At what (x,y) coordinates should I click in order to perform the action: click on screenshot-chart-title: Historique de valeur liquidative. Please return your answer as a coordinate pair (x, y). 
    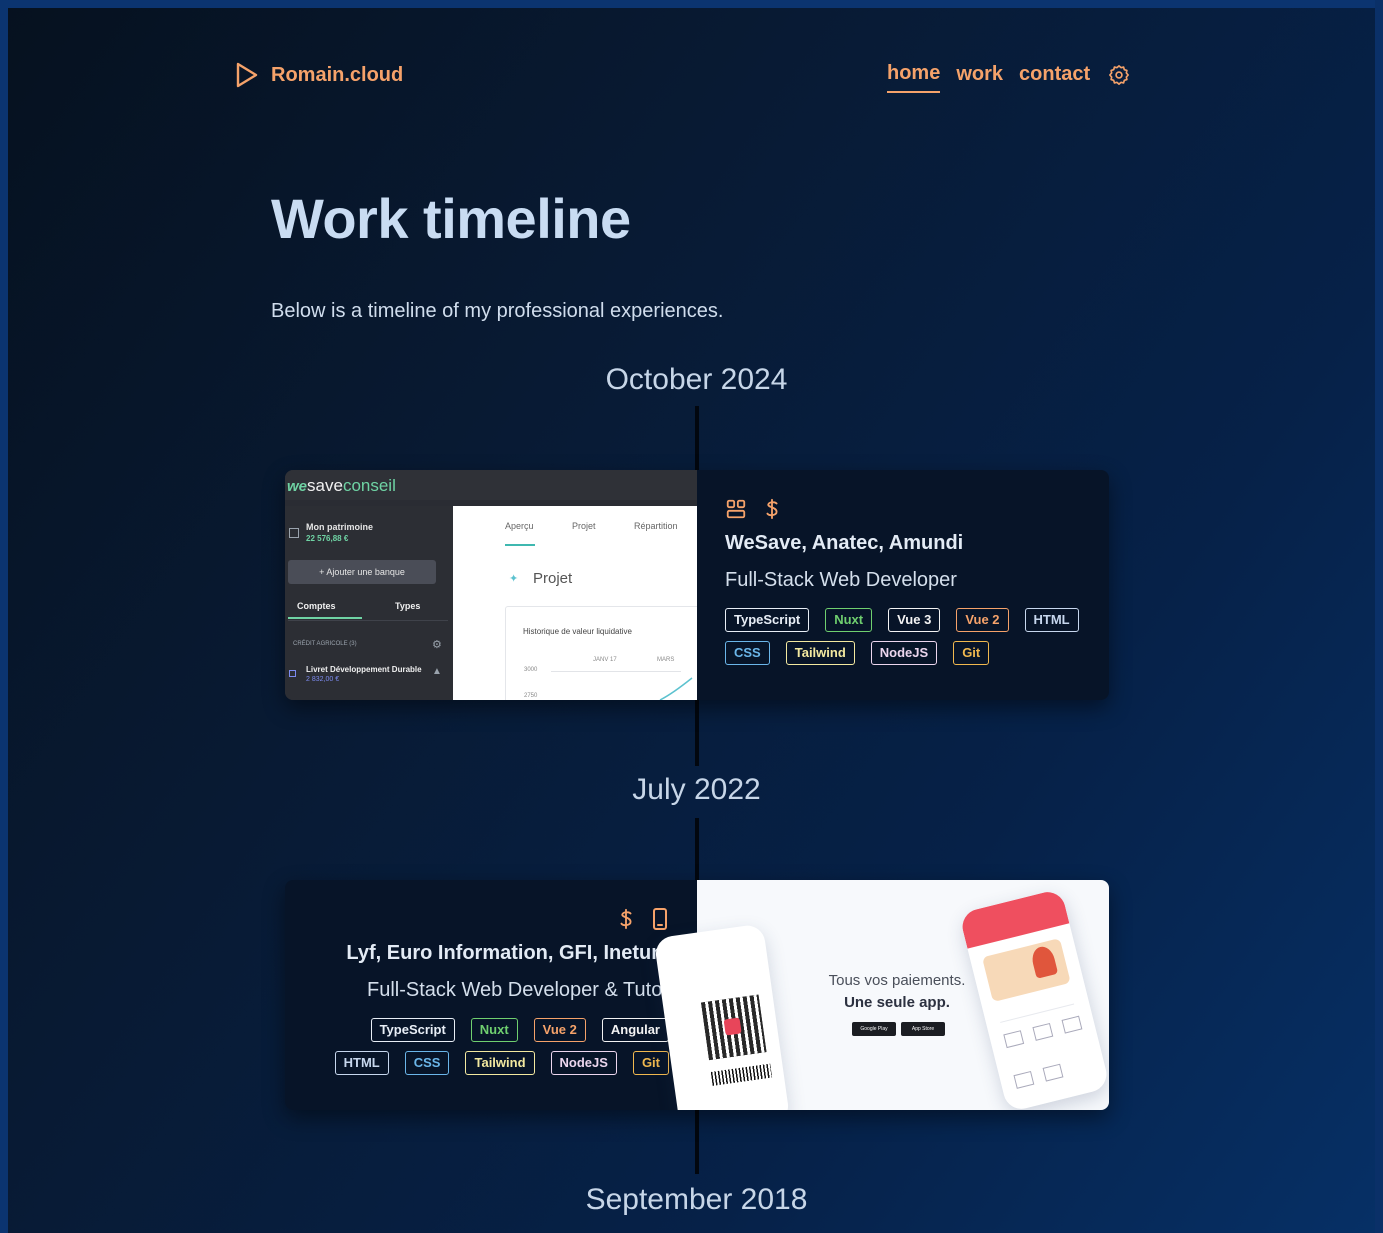
    Looking at the image, I should click on (577, 631).